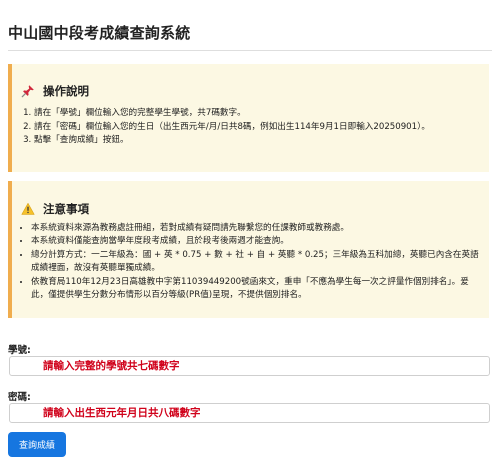  Describe the element at coordinates (28, 91) in the screenshot. I see `pushpin-icon` at that location.